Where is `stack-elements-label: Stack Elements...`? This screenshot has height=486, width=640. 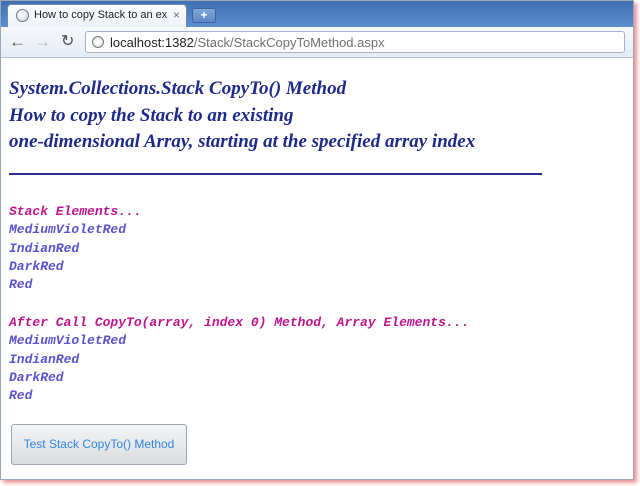 stack-elements-label: Stack Elements... is located at coordinates (75, 211).